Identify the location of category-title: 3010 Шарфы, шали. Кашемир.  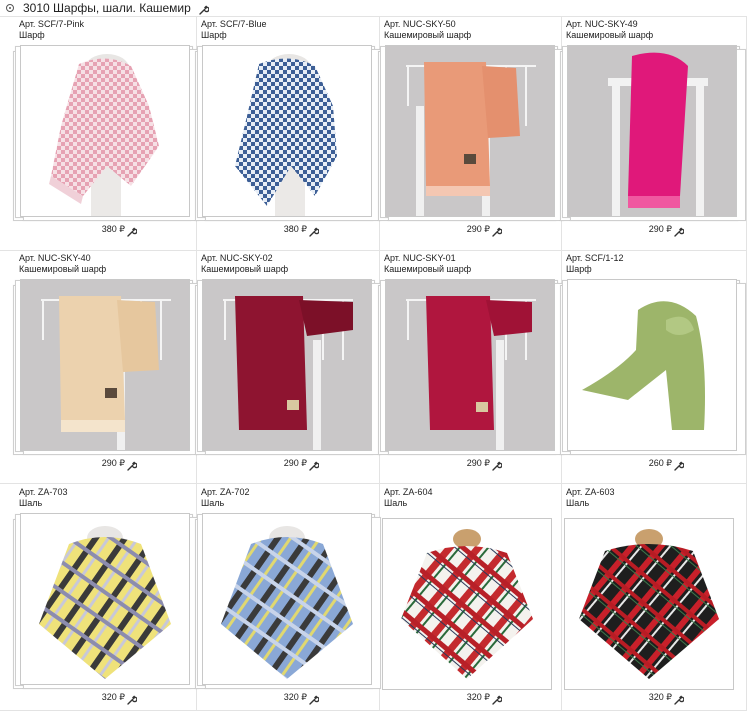
(107, 8).